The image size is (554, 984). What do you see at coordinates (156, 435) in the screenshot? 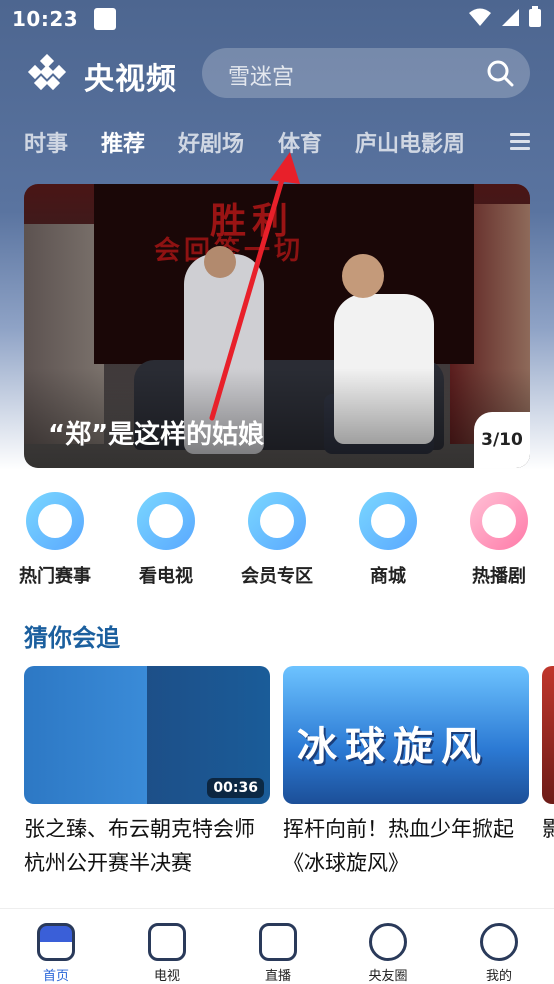
I see `banner-caption: “郑”是这样的姑娘` at bounding box center [156, 435].